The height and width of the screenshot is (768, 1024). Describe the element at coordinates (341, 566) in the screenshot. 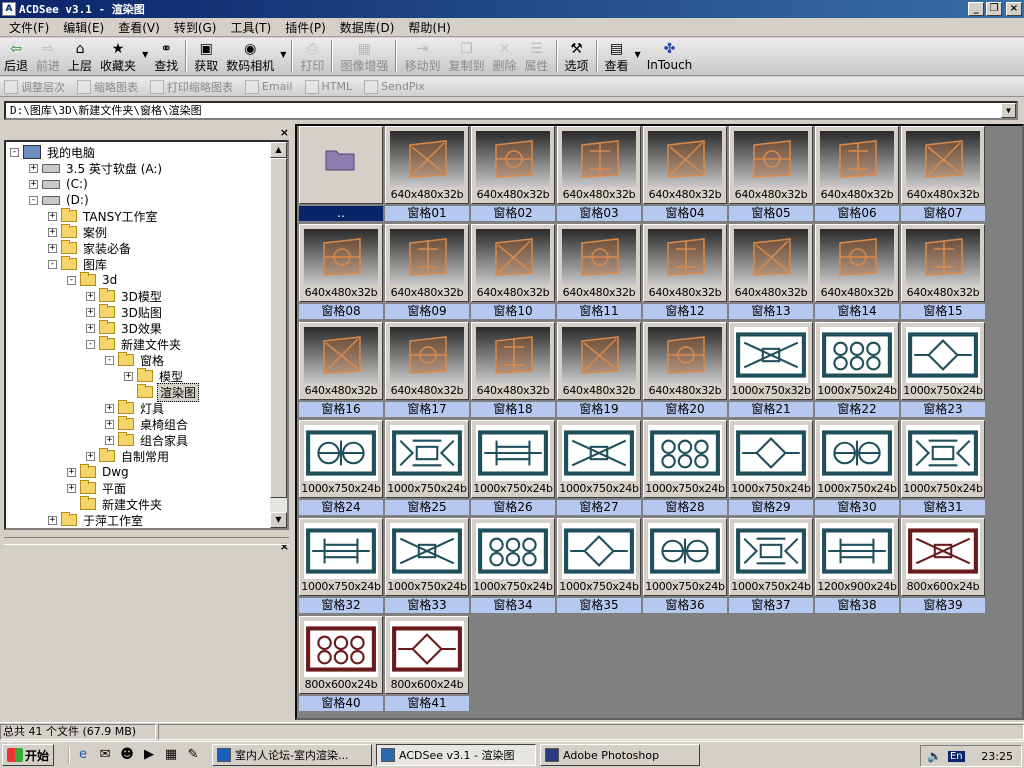

I see `thumbnail-item: 1000x750x24b 窗格32` at that location.